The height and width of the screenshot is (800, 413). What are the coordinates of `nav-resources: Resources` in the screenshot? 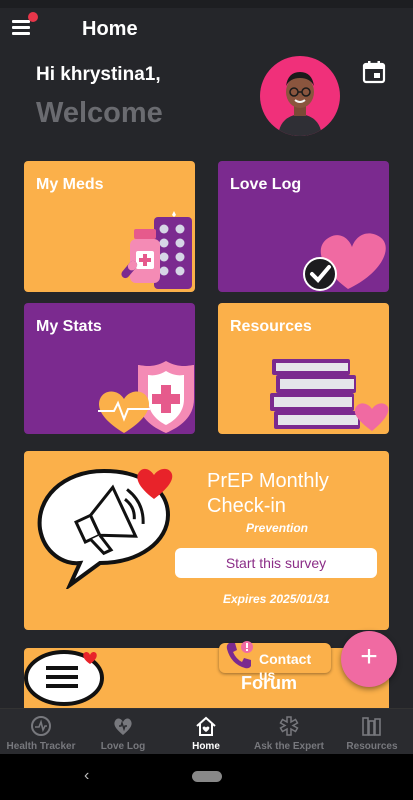 It's located at (372, 732).